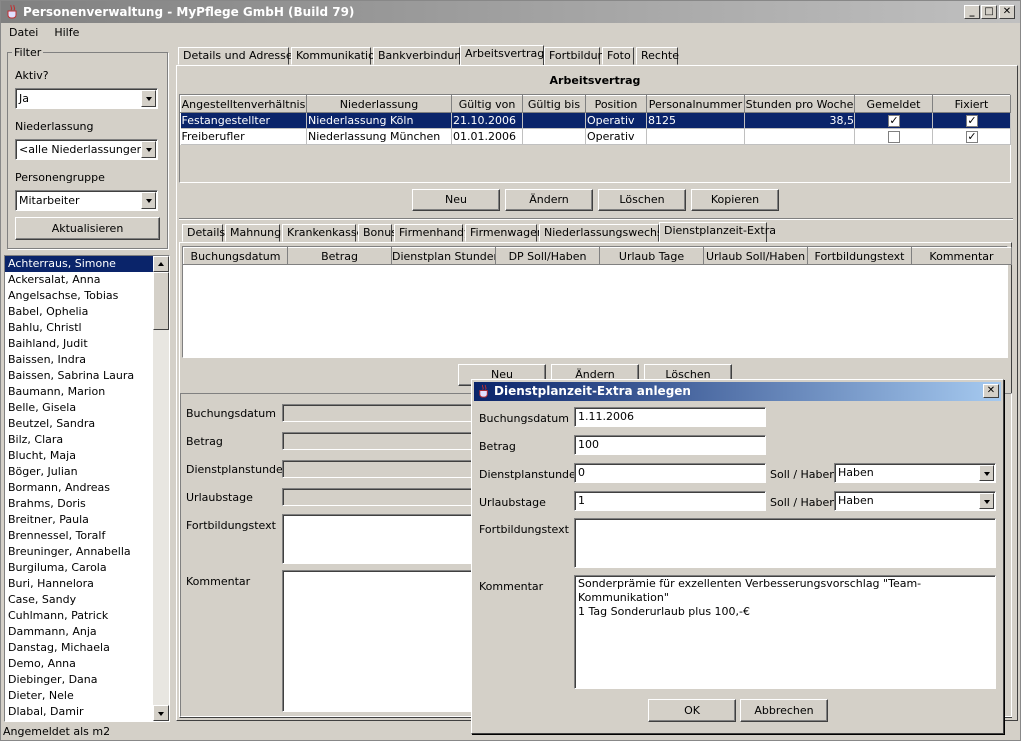 The image size is (1021, 741). What do you see at coordinates (79, 696) in the screenshot?
I see `person-list-item: Dieter, Nele` at bounding box center [79, 696].